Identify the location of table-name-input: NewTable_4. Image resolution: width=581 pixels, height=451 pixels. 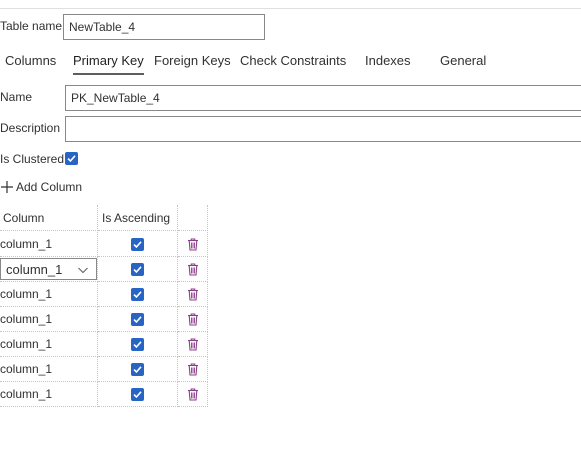
(164, 27).